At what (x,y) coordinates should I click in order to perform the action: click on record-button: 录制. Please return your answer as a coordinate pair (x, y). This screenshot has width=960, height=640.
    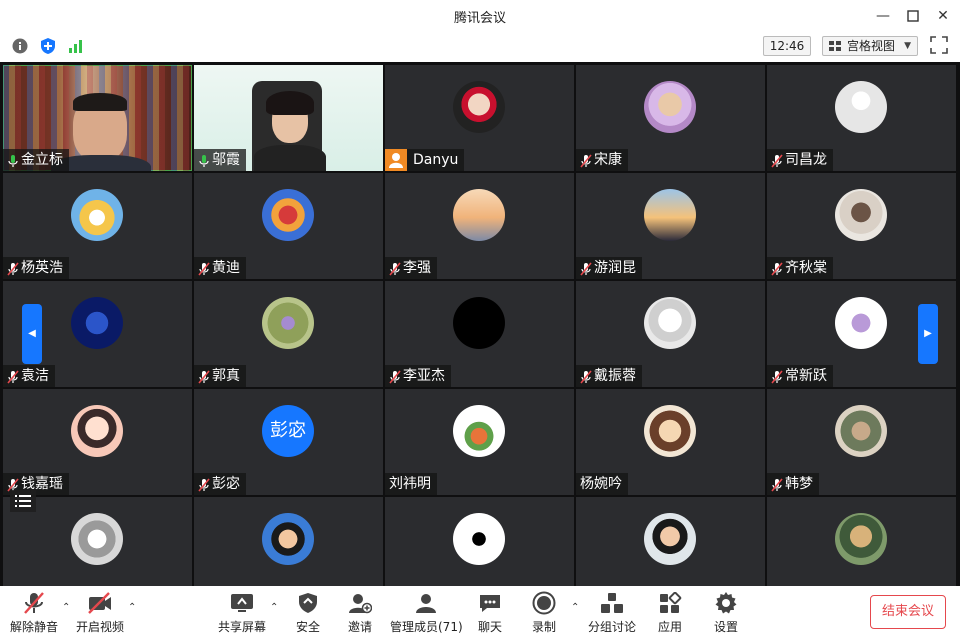
    Looking at the image, I should click on (544, 612).